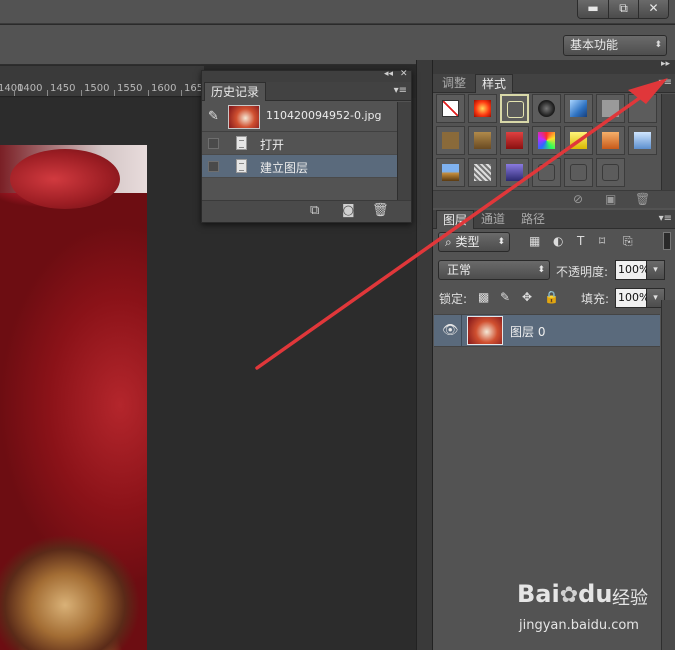  What do you see at coordinates (494, 83) in the screenshot?
I see `tab-styles: 样式` at bounding box center [494, 83].